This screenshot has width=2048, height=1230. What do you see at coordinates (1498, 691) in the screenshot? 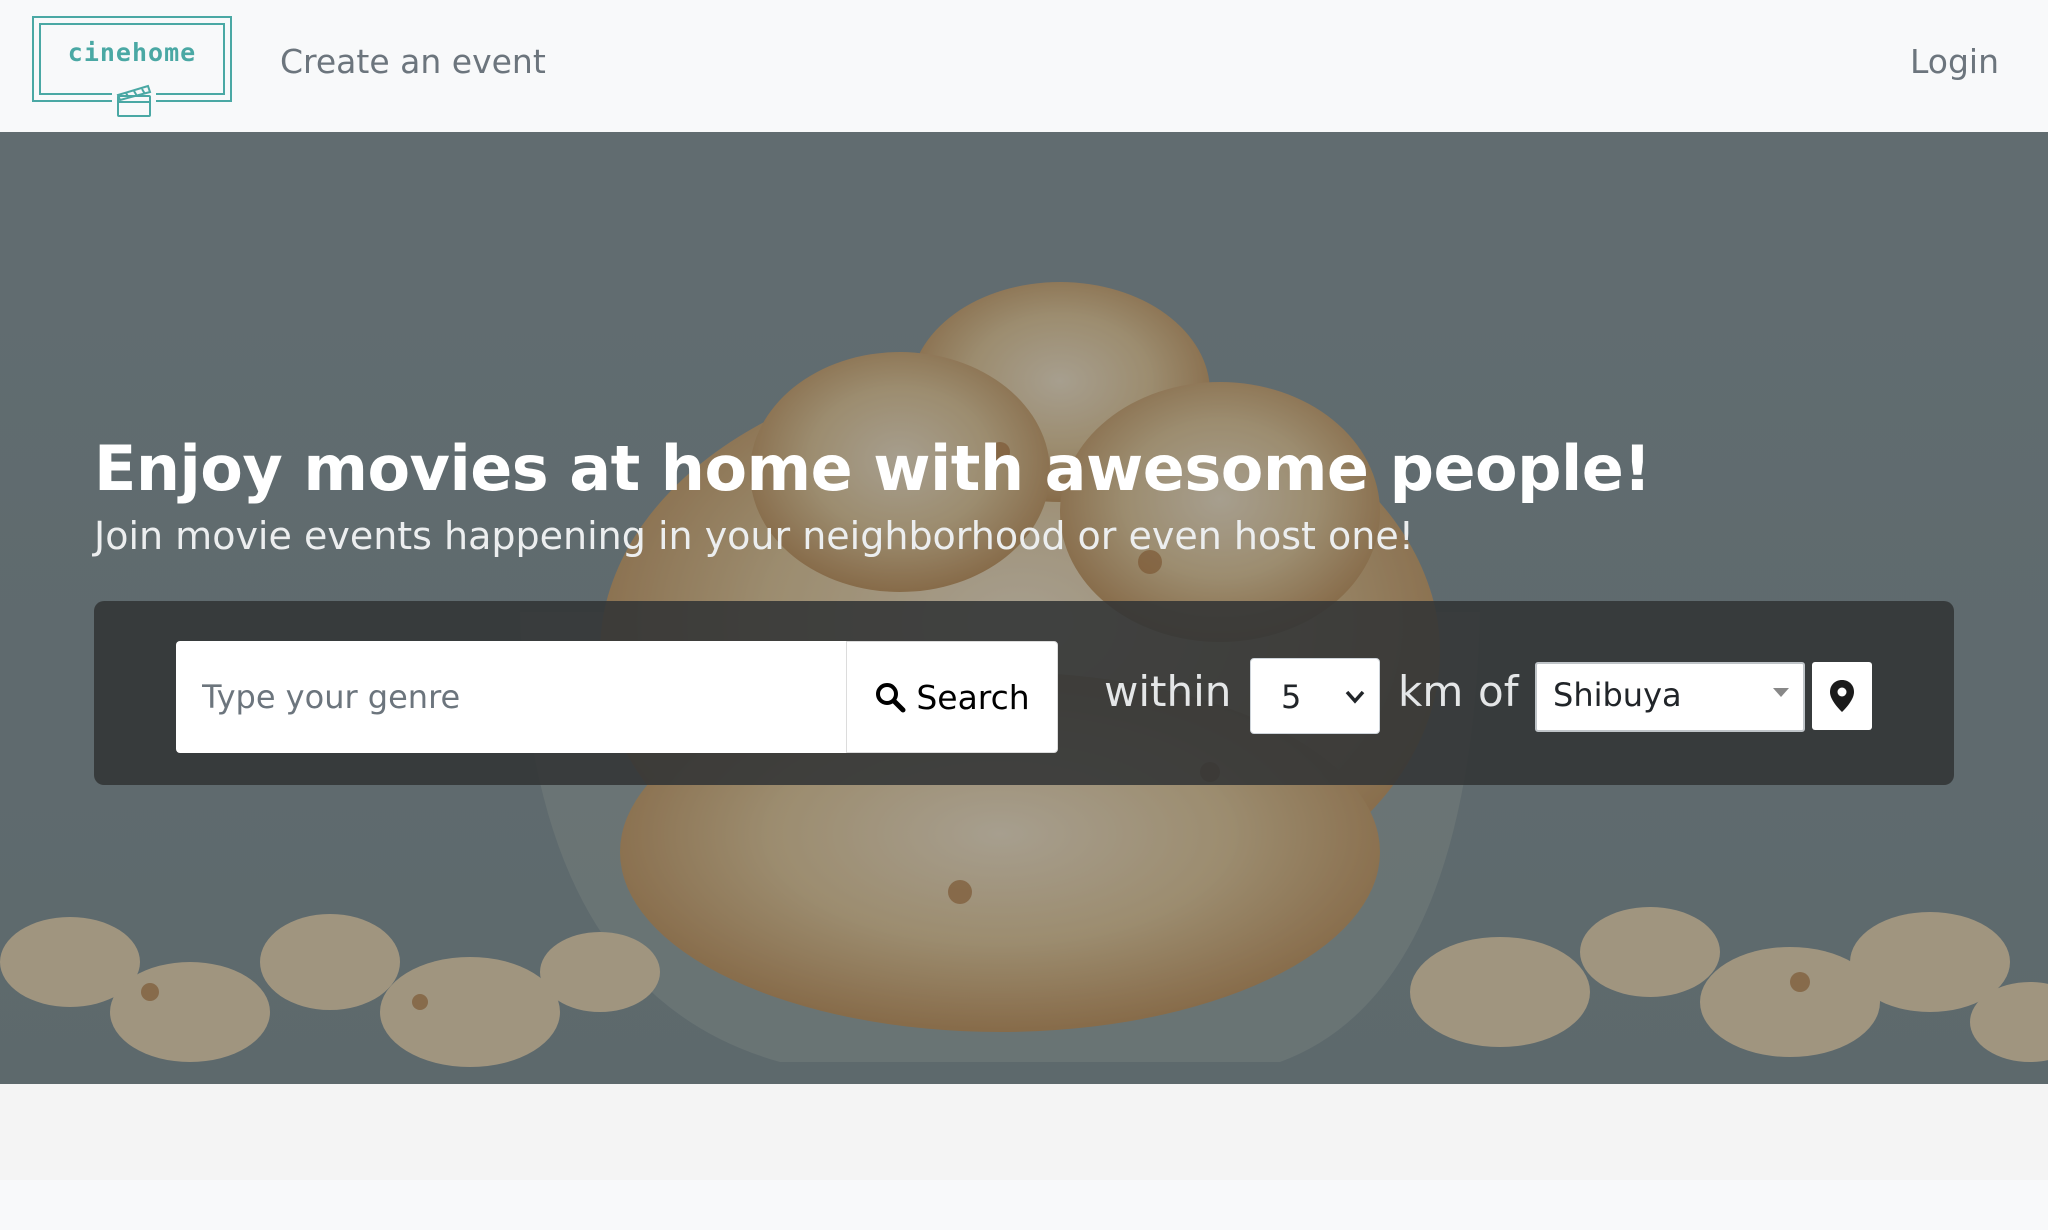
I see `of-label: of` at bounding box center [1498, 691].